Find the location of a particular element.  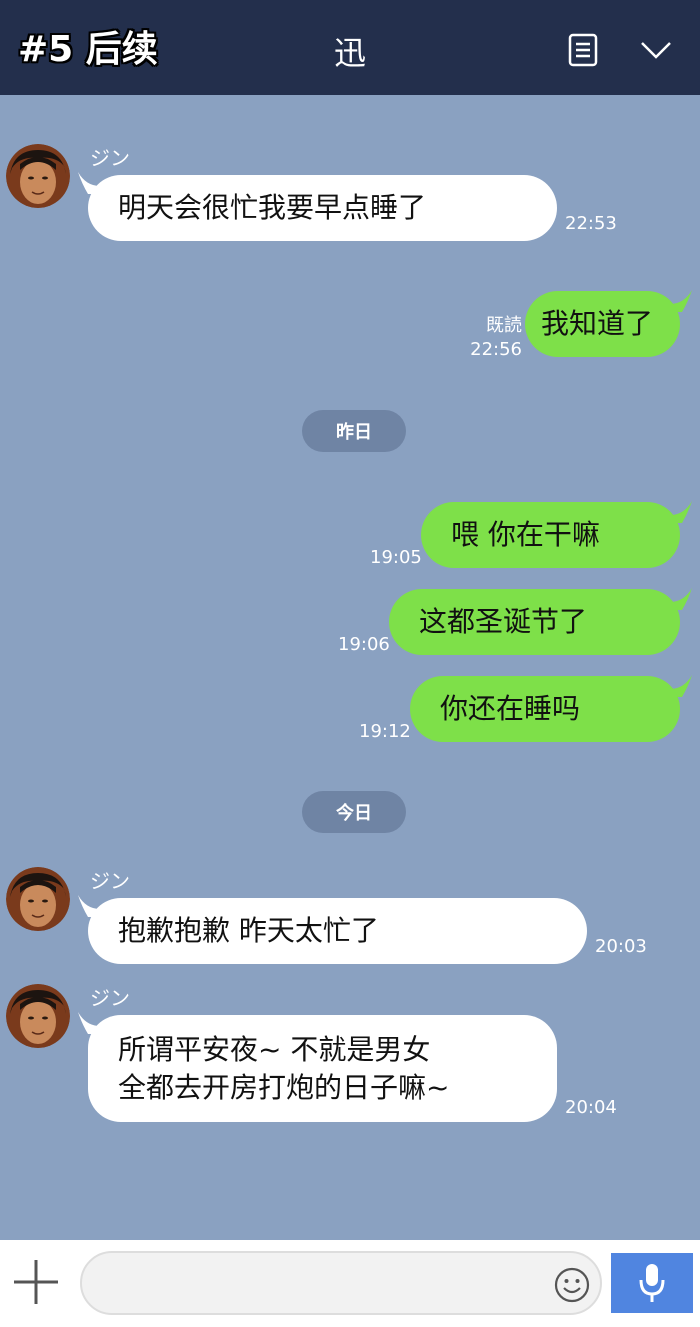

message-bubble-received: 明天会很忙我要早点睡了 is located at coordinates (322, 208).